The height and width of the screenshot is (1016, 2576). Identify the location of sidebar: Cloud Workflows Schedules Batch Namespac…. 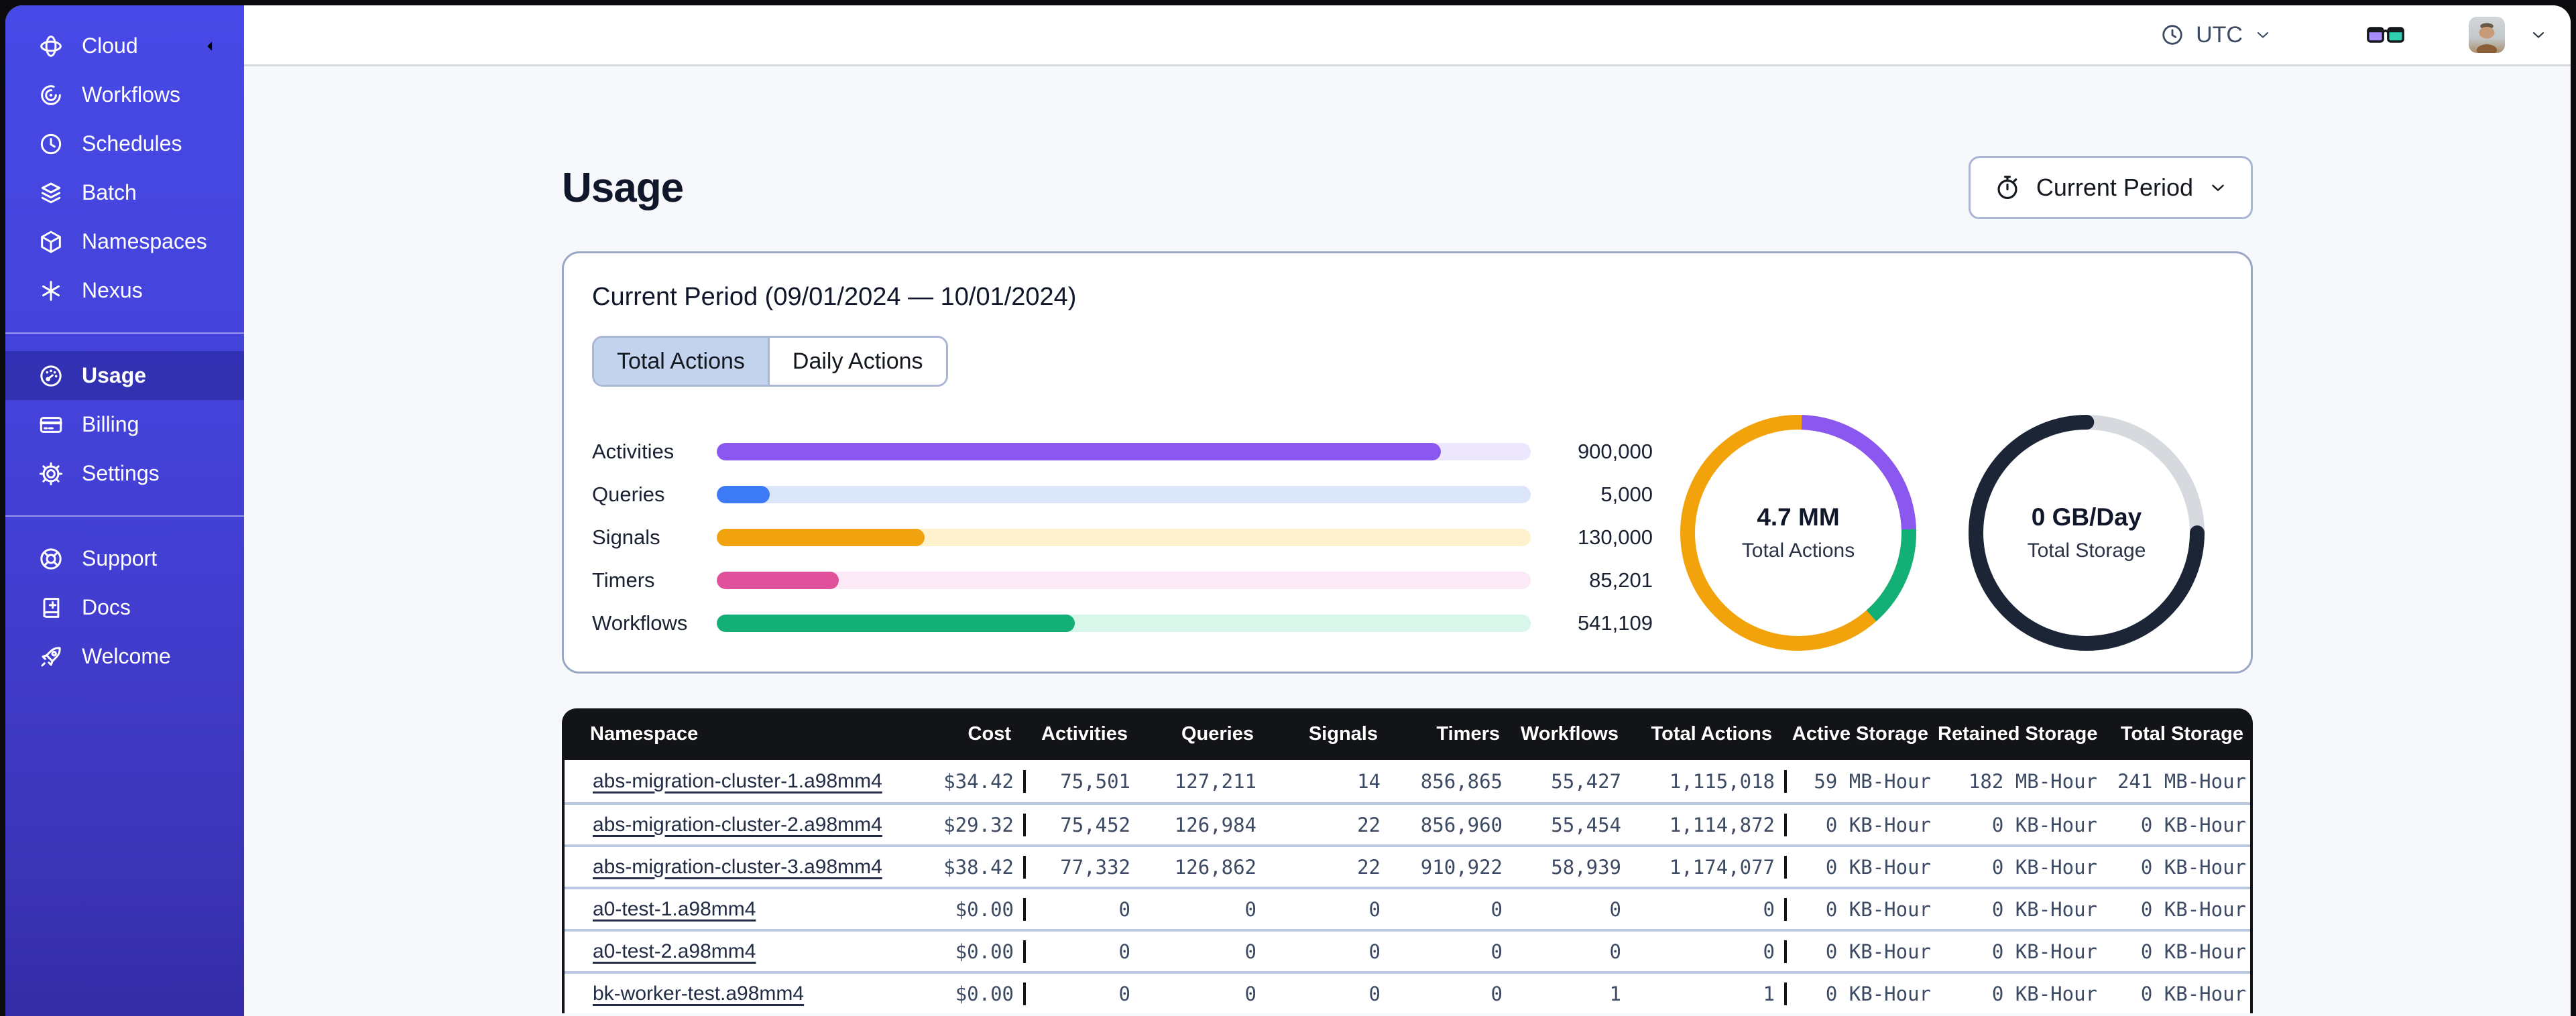
(124, 510).